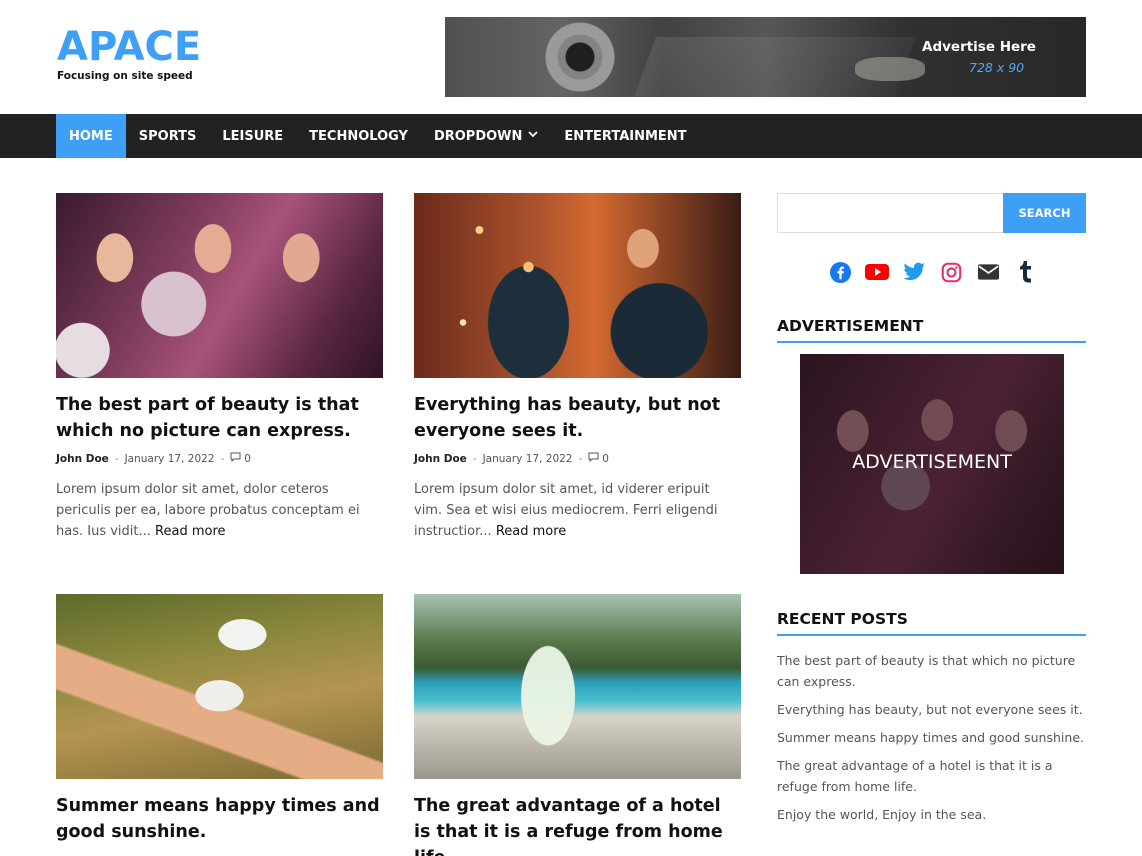  I want to click on sidebar-ad-box: ADVERTISEMENT, so click(932, 464).